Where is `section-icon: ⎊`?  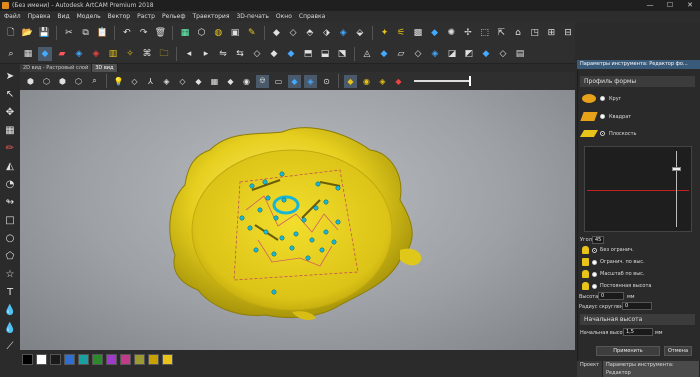
section-icon: ⎊ is located at coordinates (262, 81).